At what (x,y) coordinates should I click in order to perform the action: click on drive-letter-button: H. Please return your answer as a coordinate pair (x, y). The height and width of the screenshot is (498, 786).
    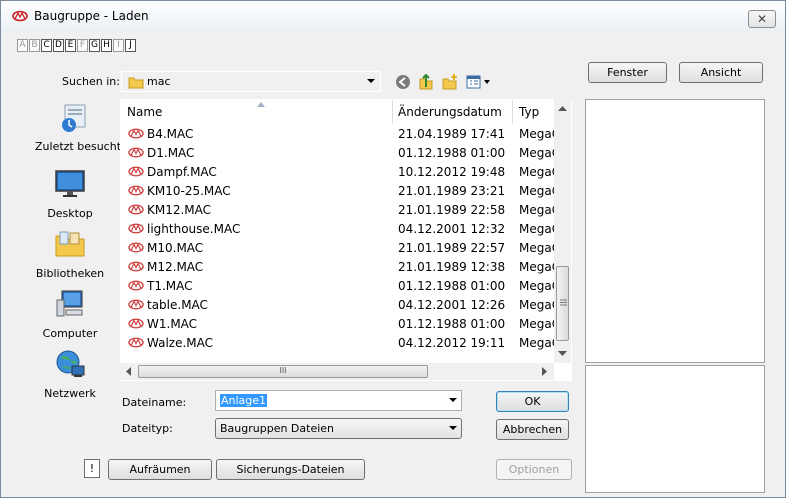
    Looking at the image, I should click on (106, 45).